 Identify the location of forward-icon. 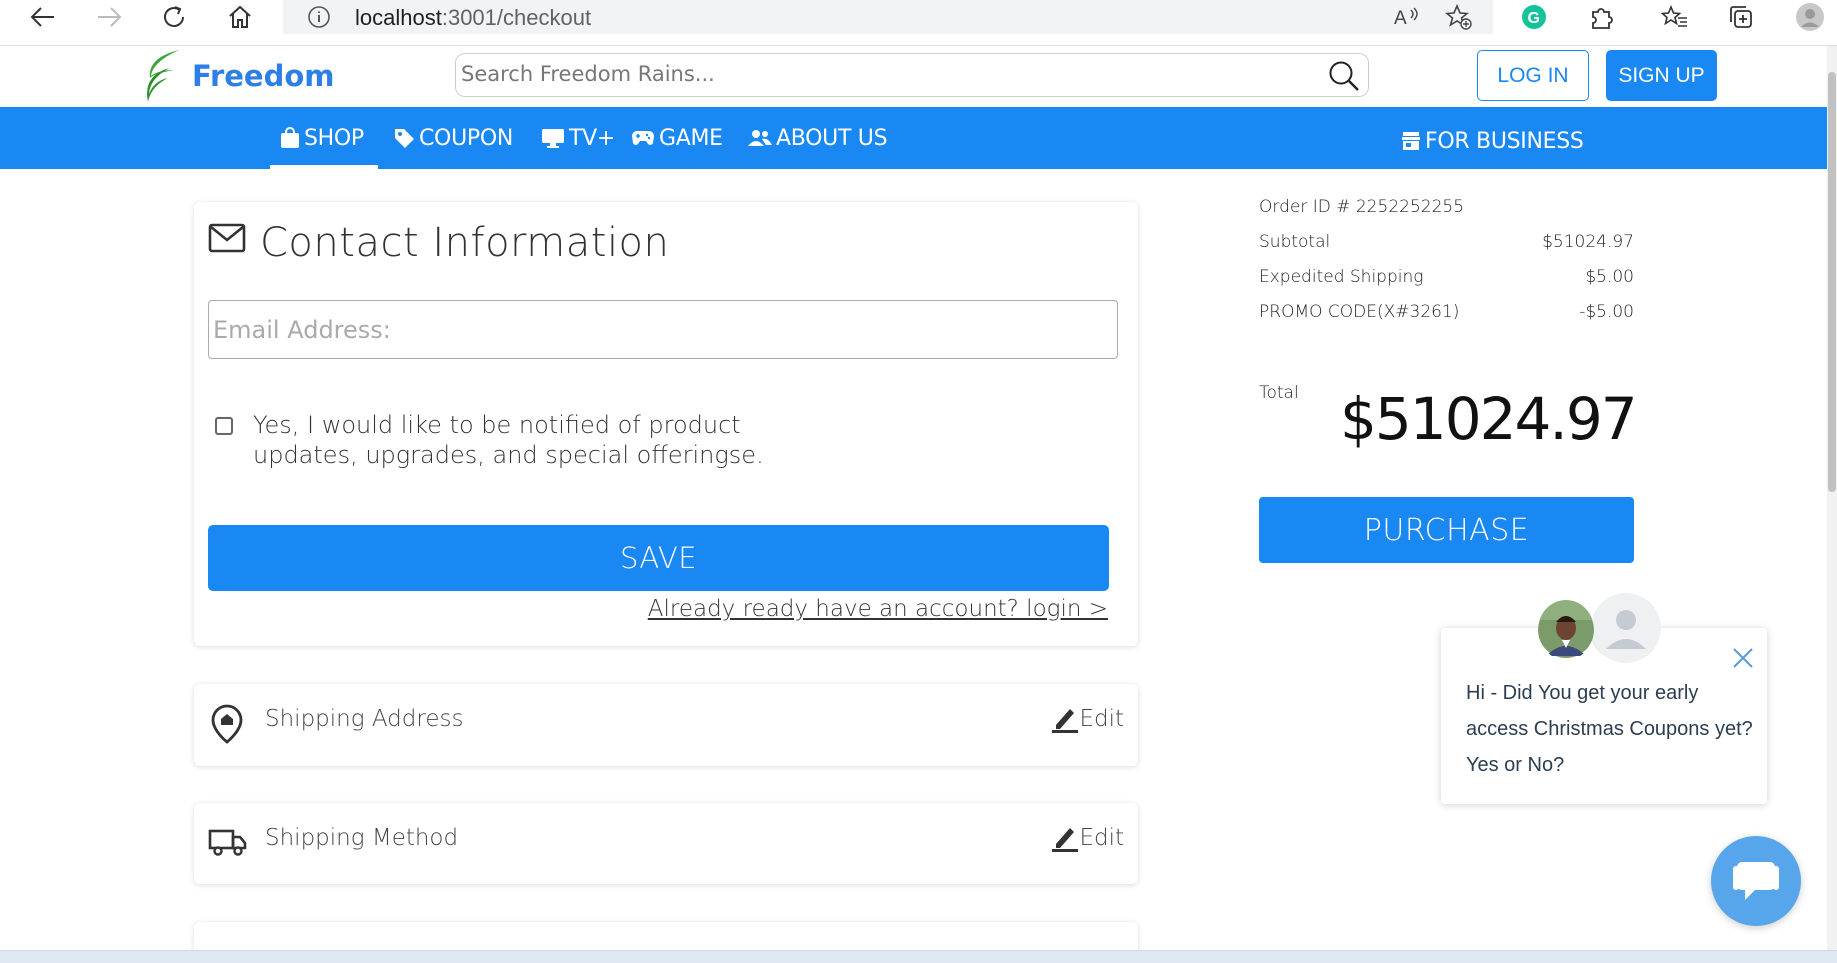
(109, 17).